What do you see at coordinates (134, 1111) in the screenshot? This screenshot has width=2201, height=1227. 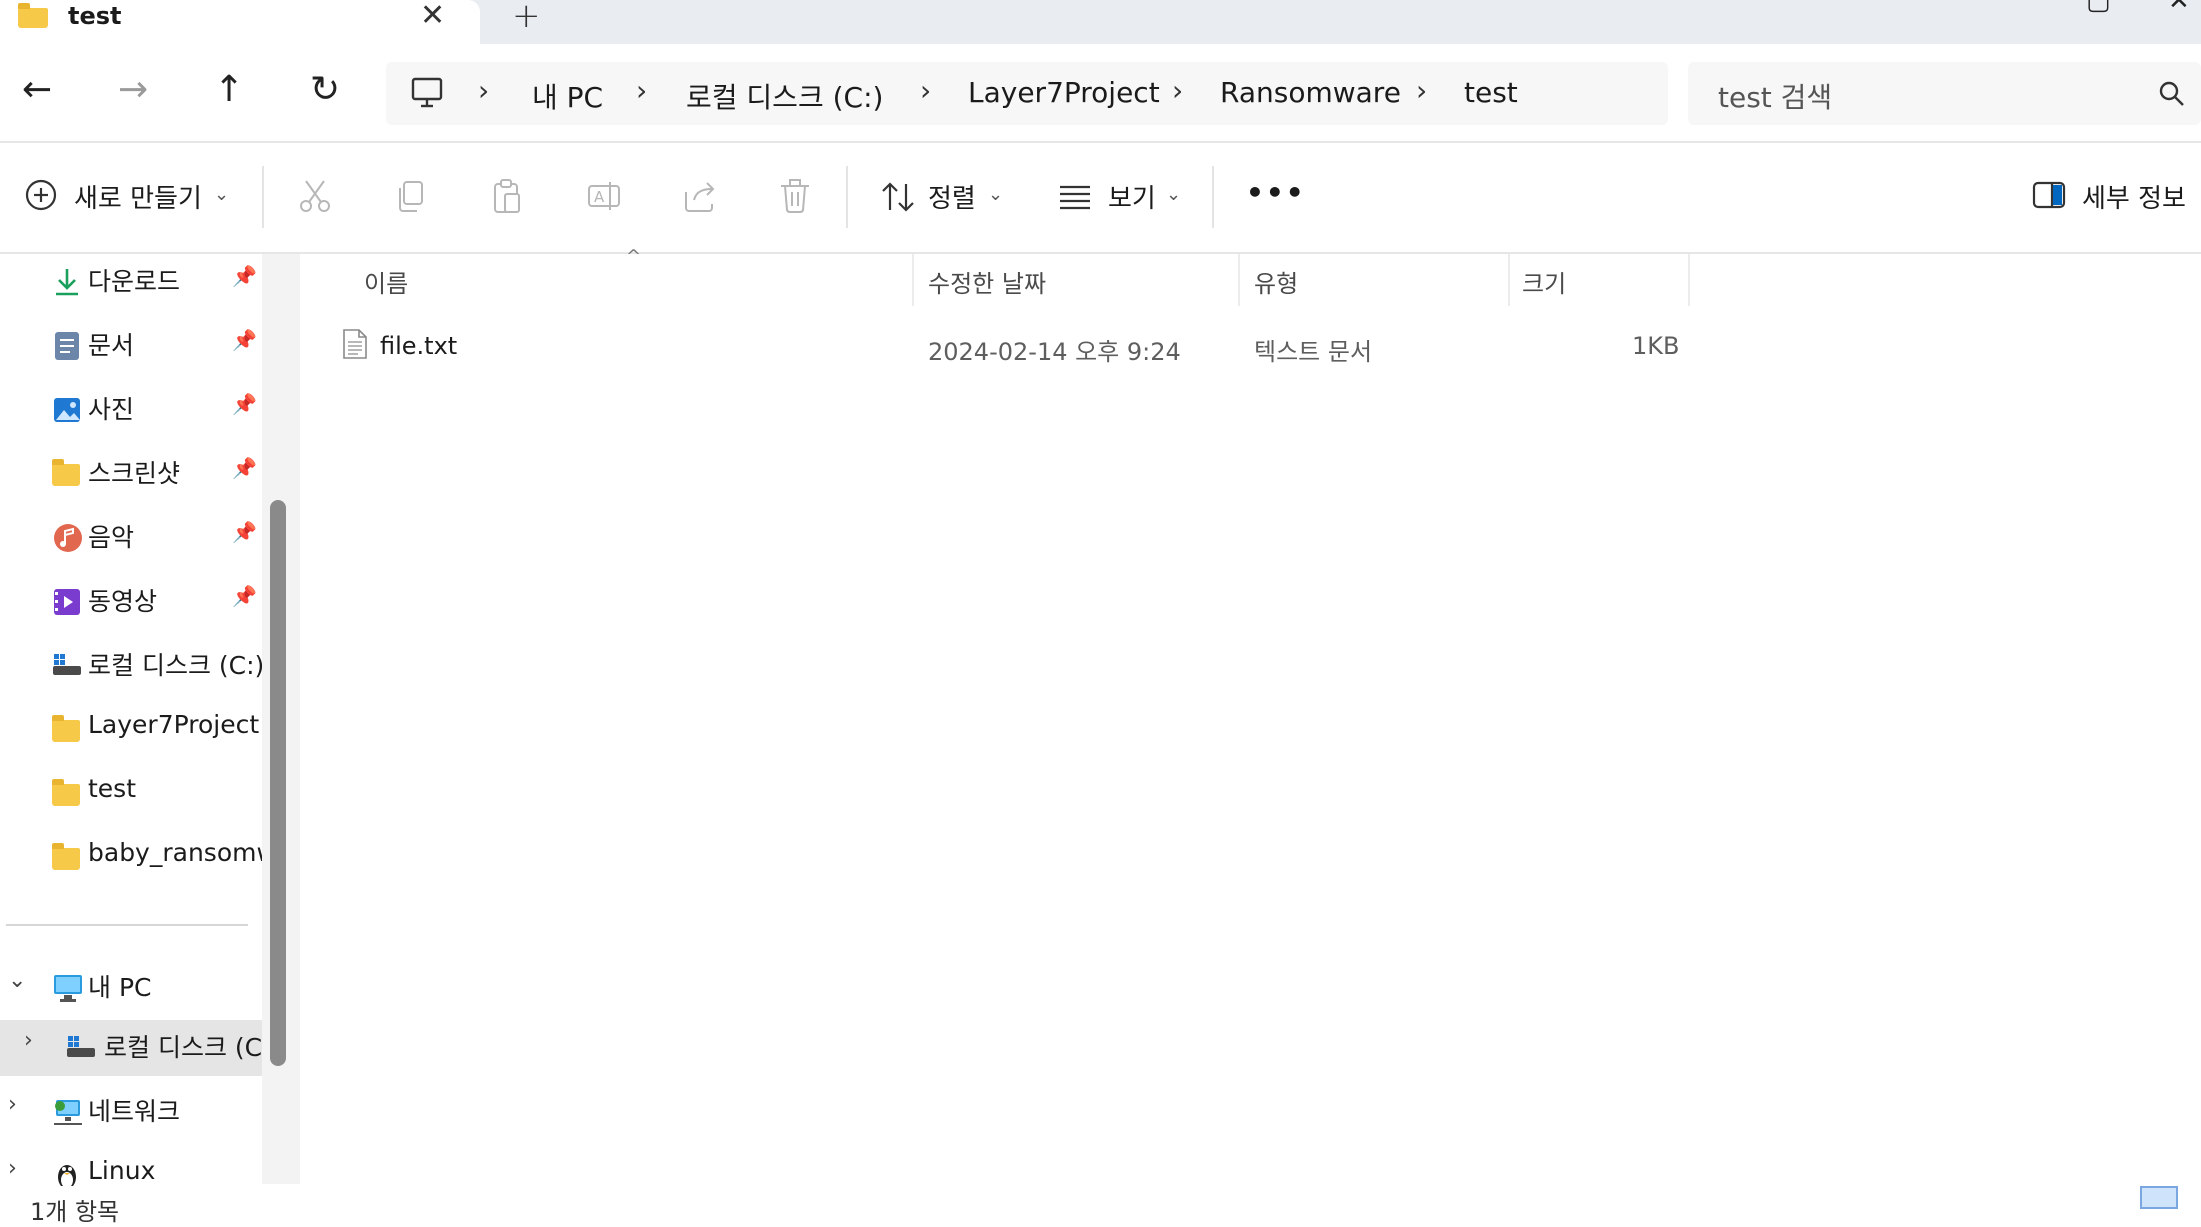 I see `sidebar-item-label: 네트워크` at bounding box center [134, 1111].